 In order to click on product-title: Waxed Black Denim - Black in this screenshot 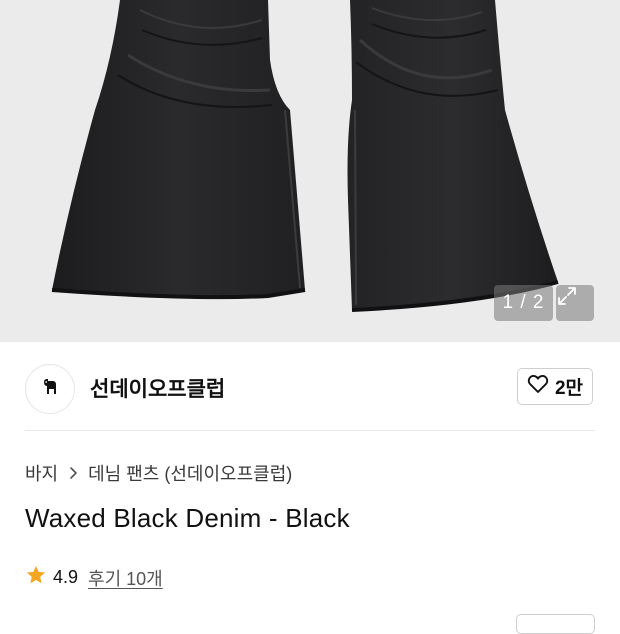, I will do `click(187, 518)`.